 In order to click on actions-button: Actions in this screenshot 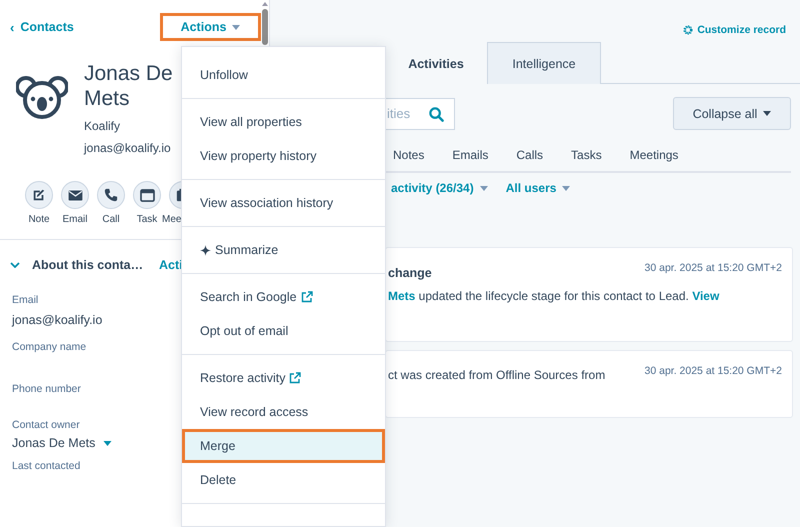, I will do `click(210, 27)`.